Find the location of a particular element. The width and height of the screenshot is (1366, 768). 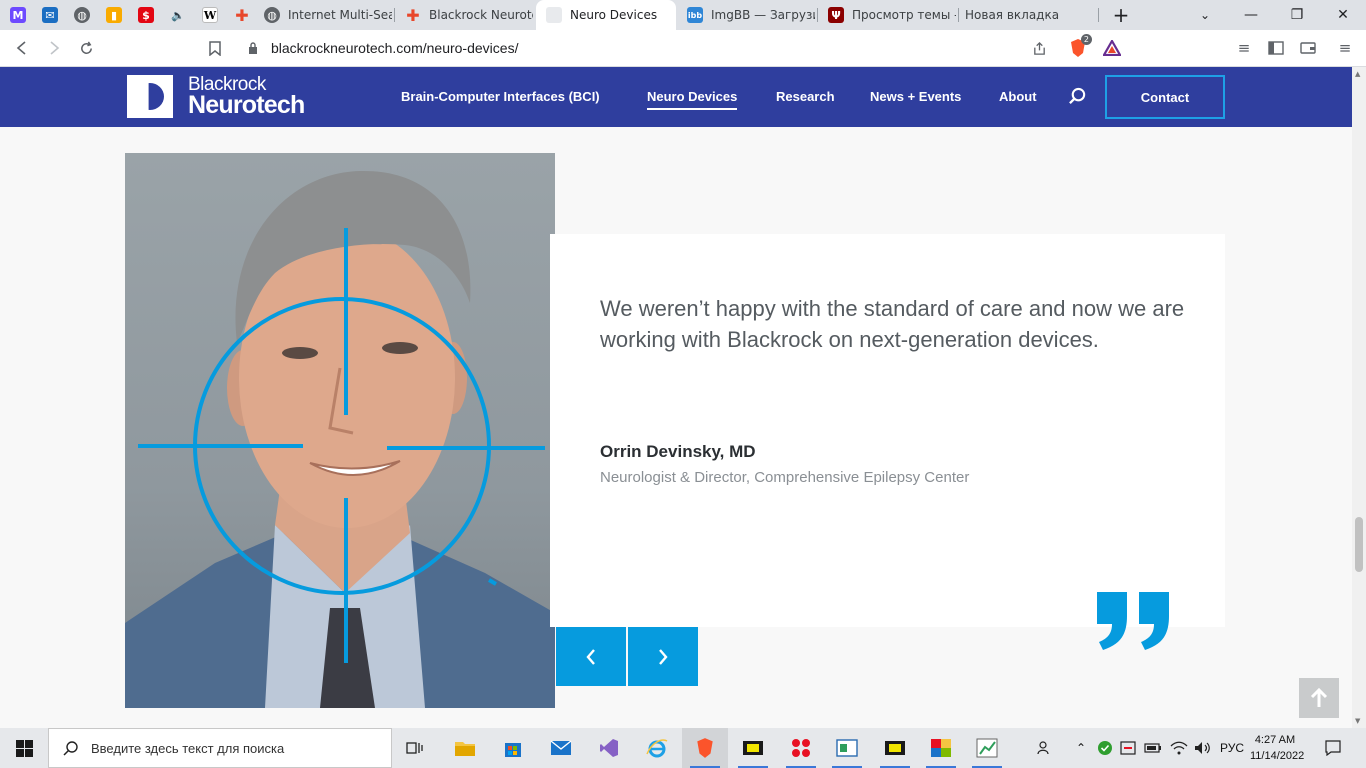

taskbar-search-box: Введите здесь текст для поиска is located at coordinates (220, 748).